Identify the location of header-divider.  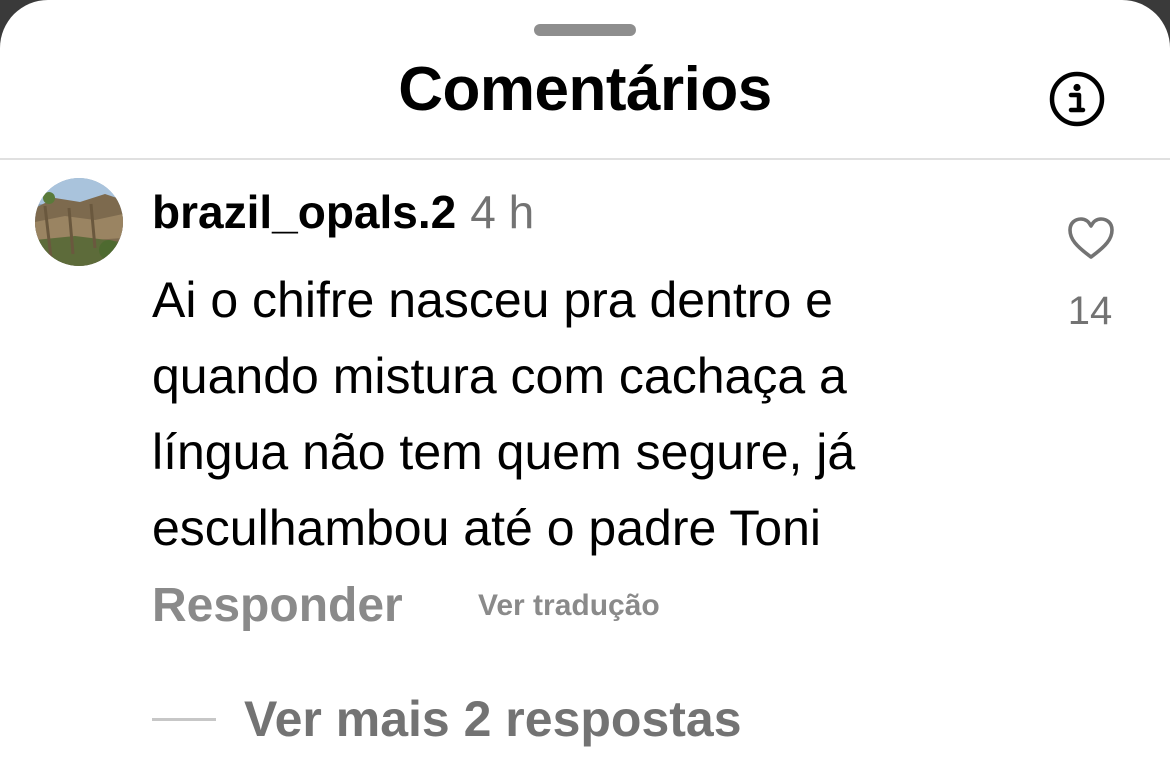
(585, 159).